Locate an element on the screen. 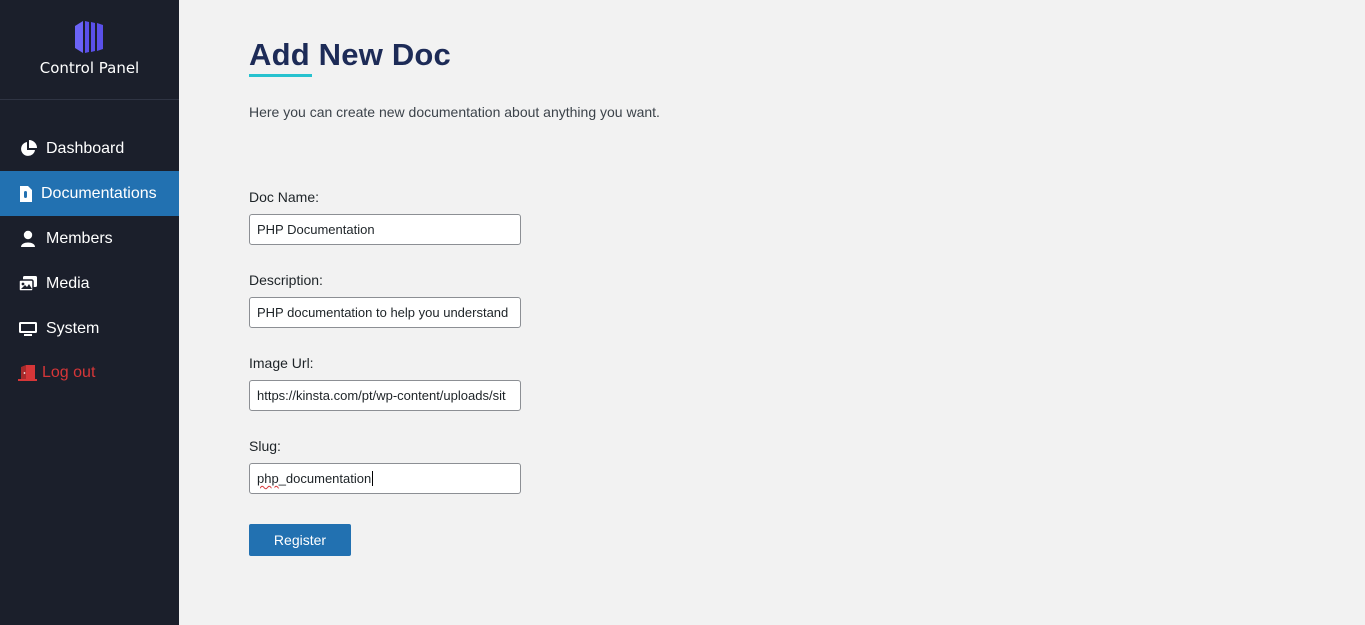 The width and height of the screenshot is (1365, 625). slug-value: php_documentation is located at coordinates (314, 478).